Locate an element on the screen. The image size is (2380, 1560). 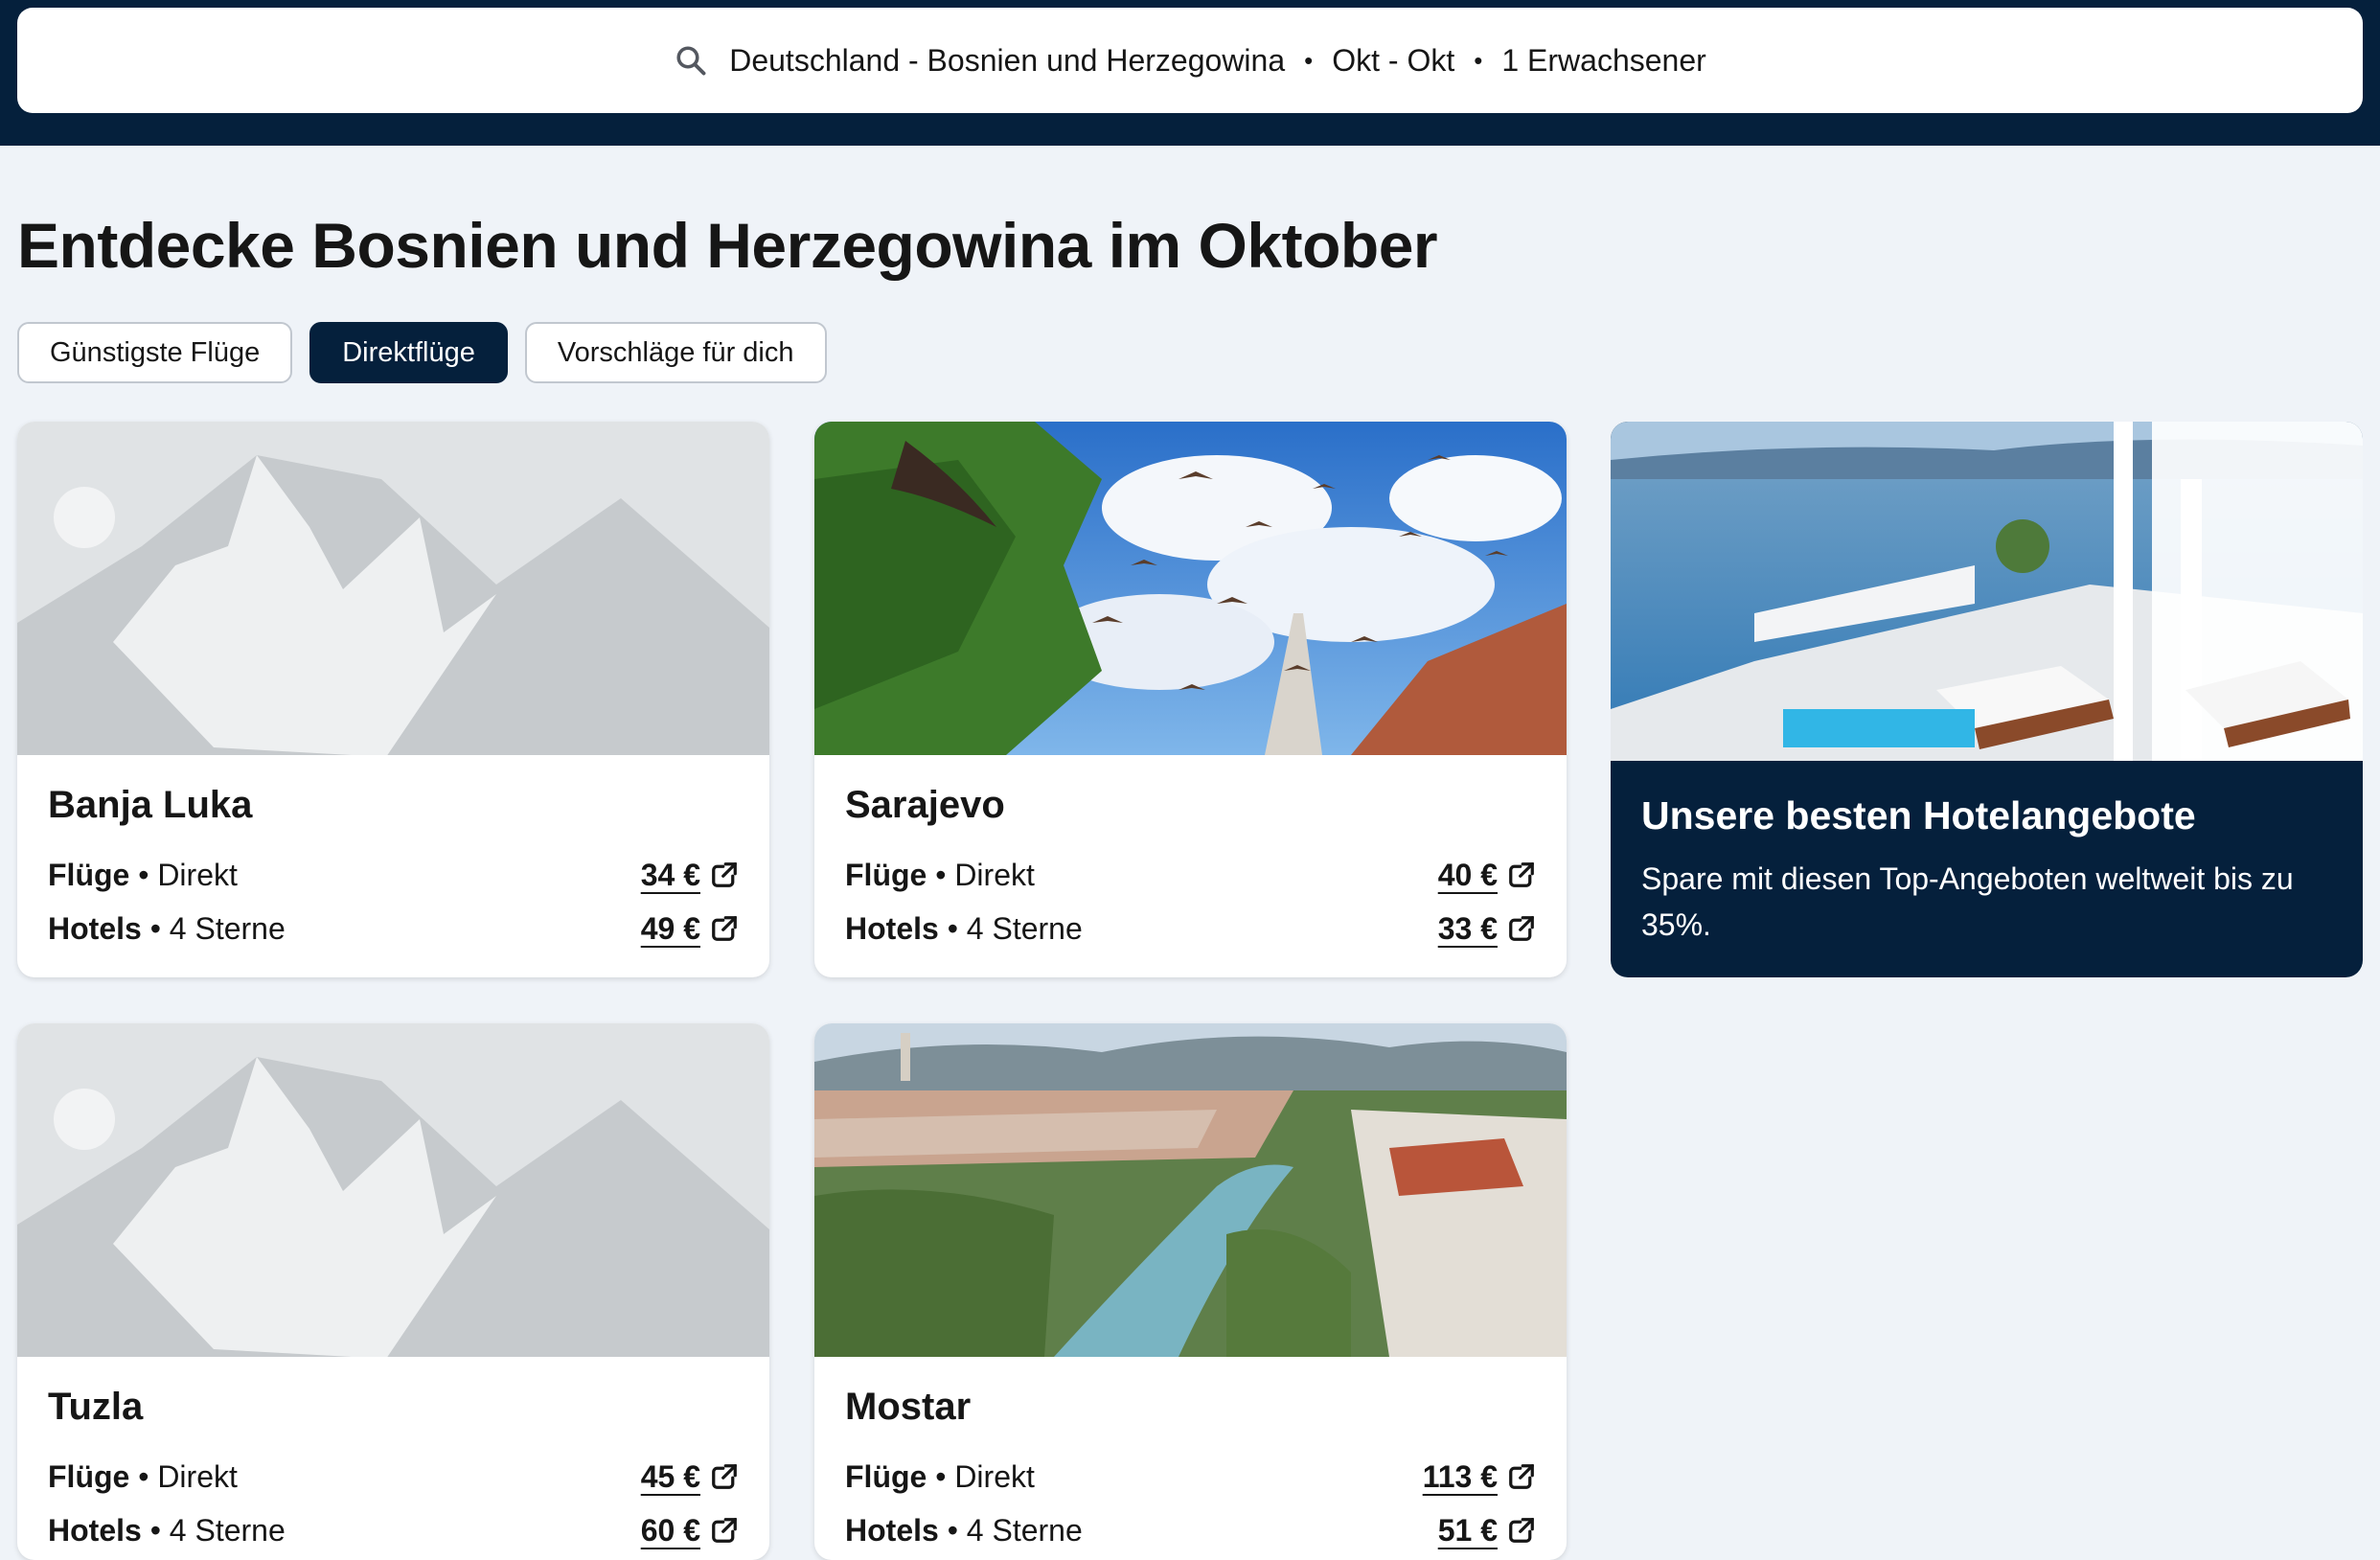
hotels-price-link: 49 € is located at coordinates (690, 929).